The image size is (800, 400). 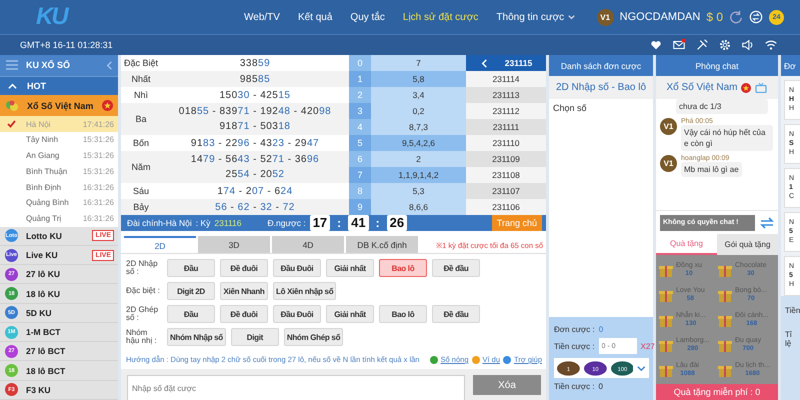 What do you see at coordinates (12, 65) in the screenshot?
I see `menu-icon` at bounding box center [12, 65].